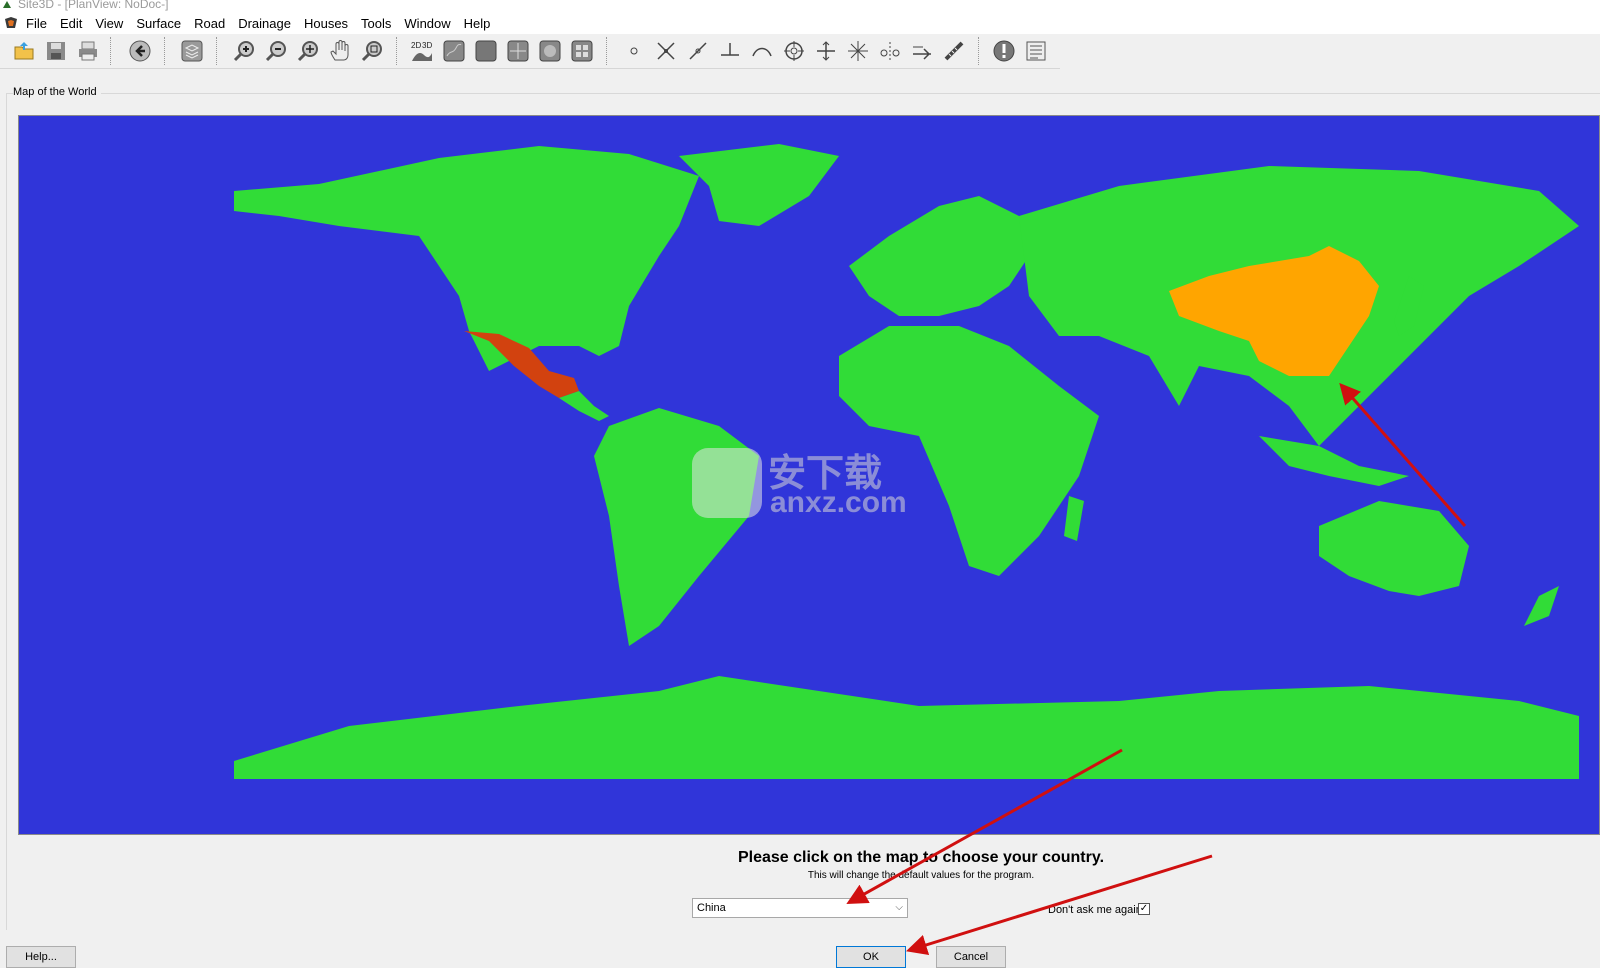 The height and width of the screenshot is (968, 1600). I want to click on point-icon, so click(634, 51).